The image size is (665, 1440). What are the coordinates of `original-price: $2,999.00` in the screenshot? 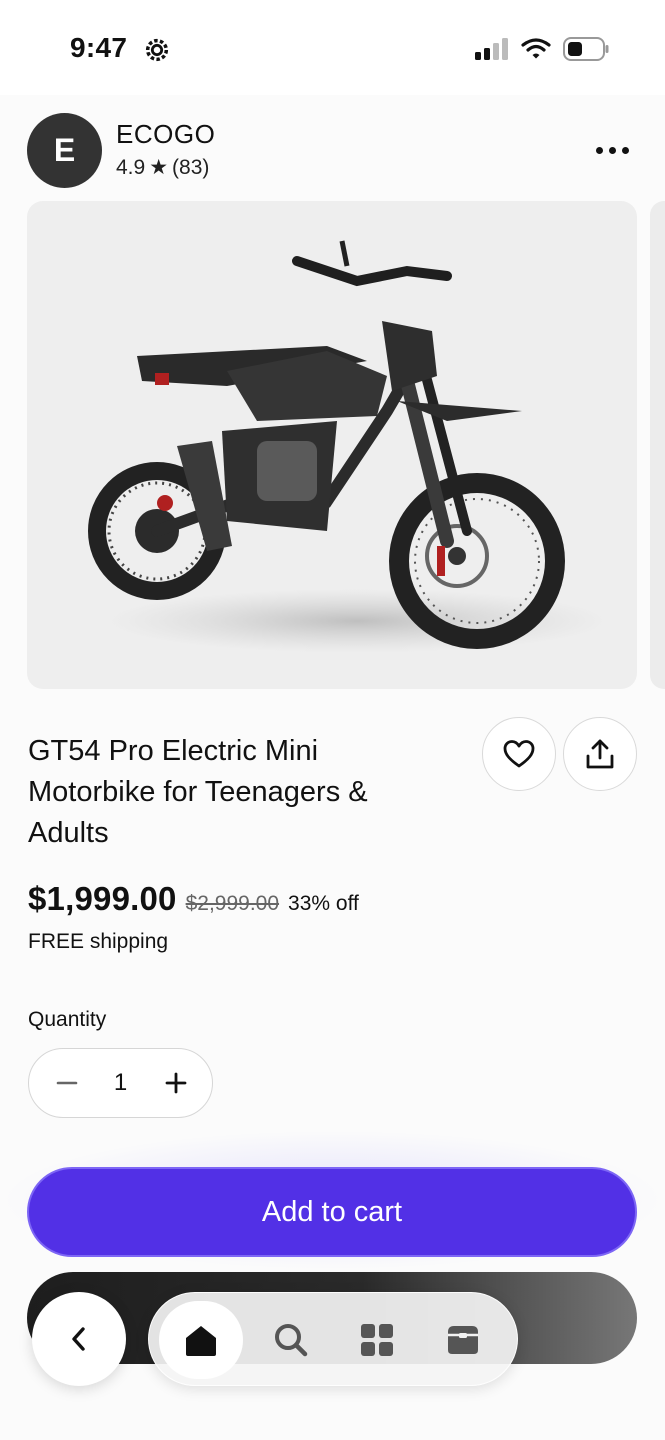 It's located at (232, 903).